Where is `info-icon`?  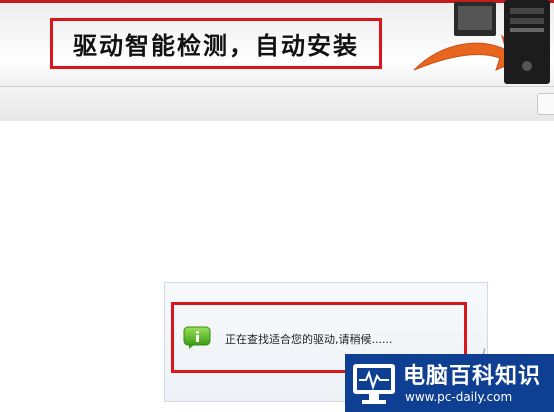 info-icon is located at coordinates (197, 337).